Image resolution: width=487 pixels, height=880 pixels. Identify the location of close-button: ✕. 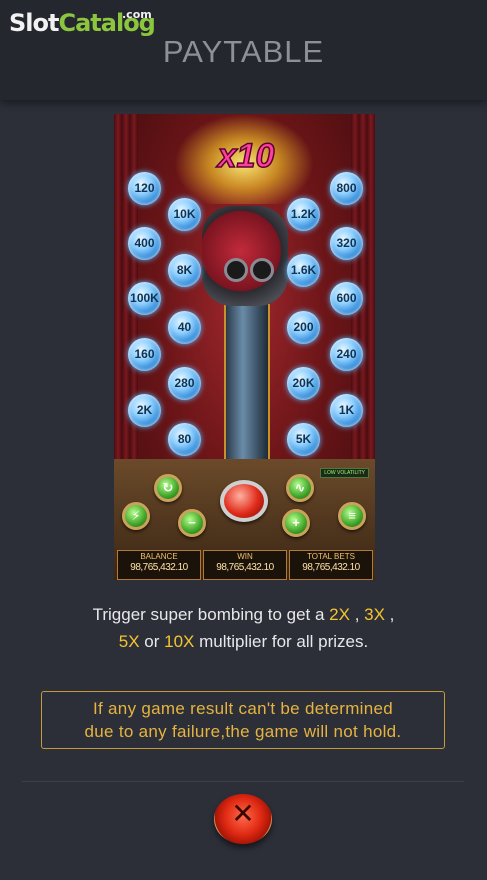
(243, 819).